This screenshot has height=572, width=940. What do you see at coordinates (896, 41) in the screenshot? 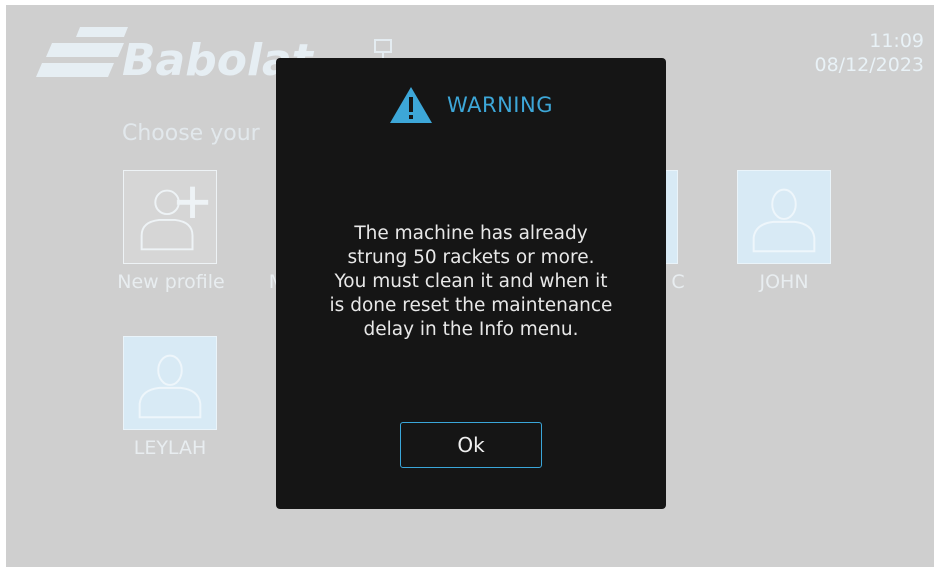
I see `clock-time: 11:09` at bounding box center [896, 41].